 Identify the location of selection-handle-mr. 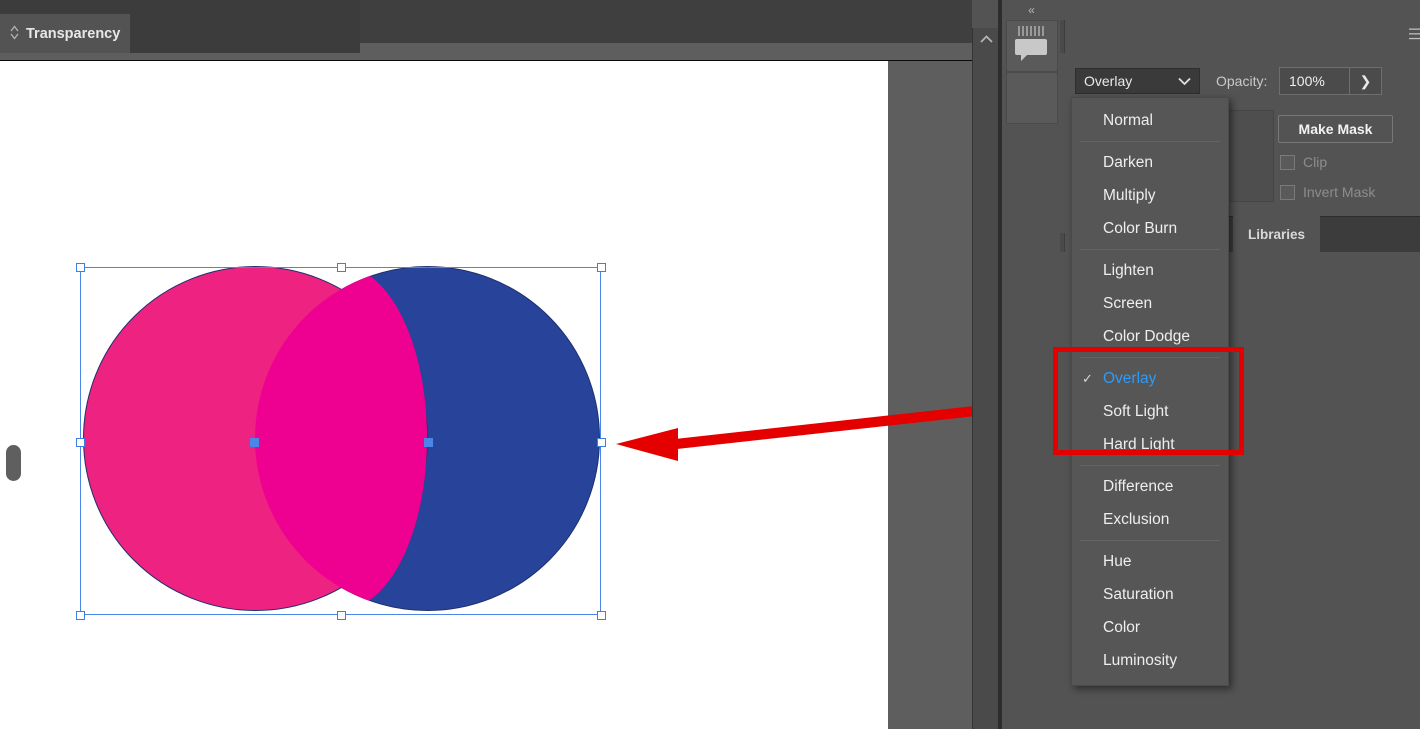
(601, 442).